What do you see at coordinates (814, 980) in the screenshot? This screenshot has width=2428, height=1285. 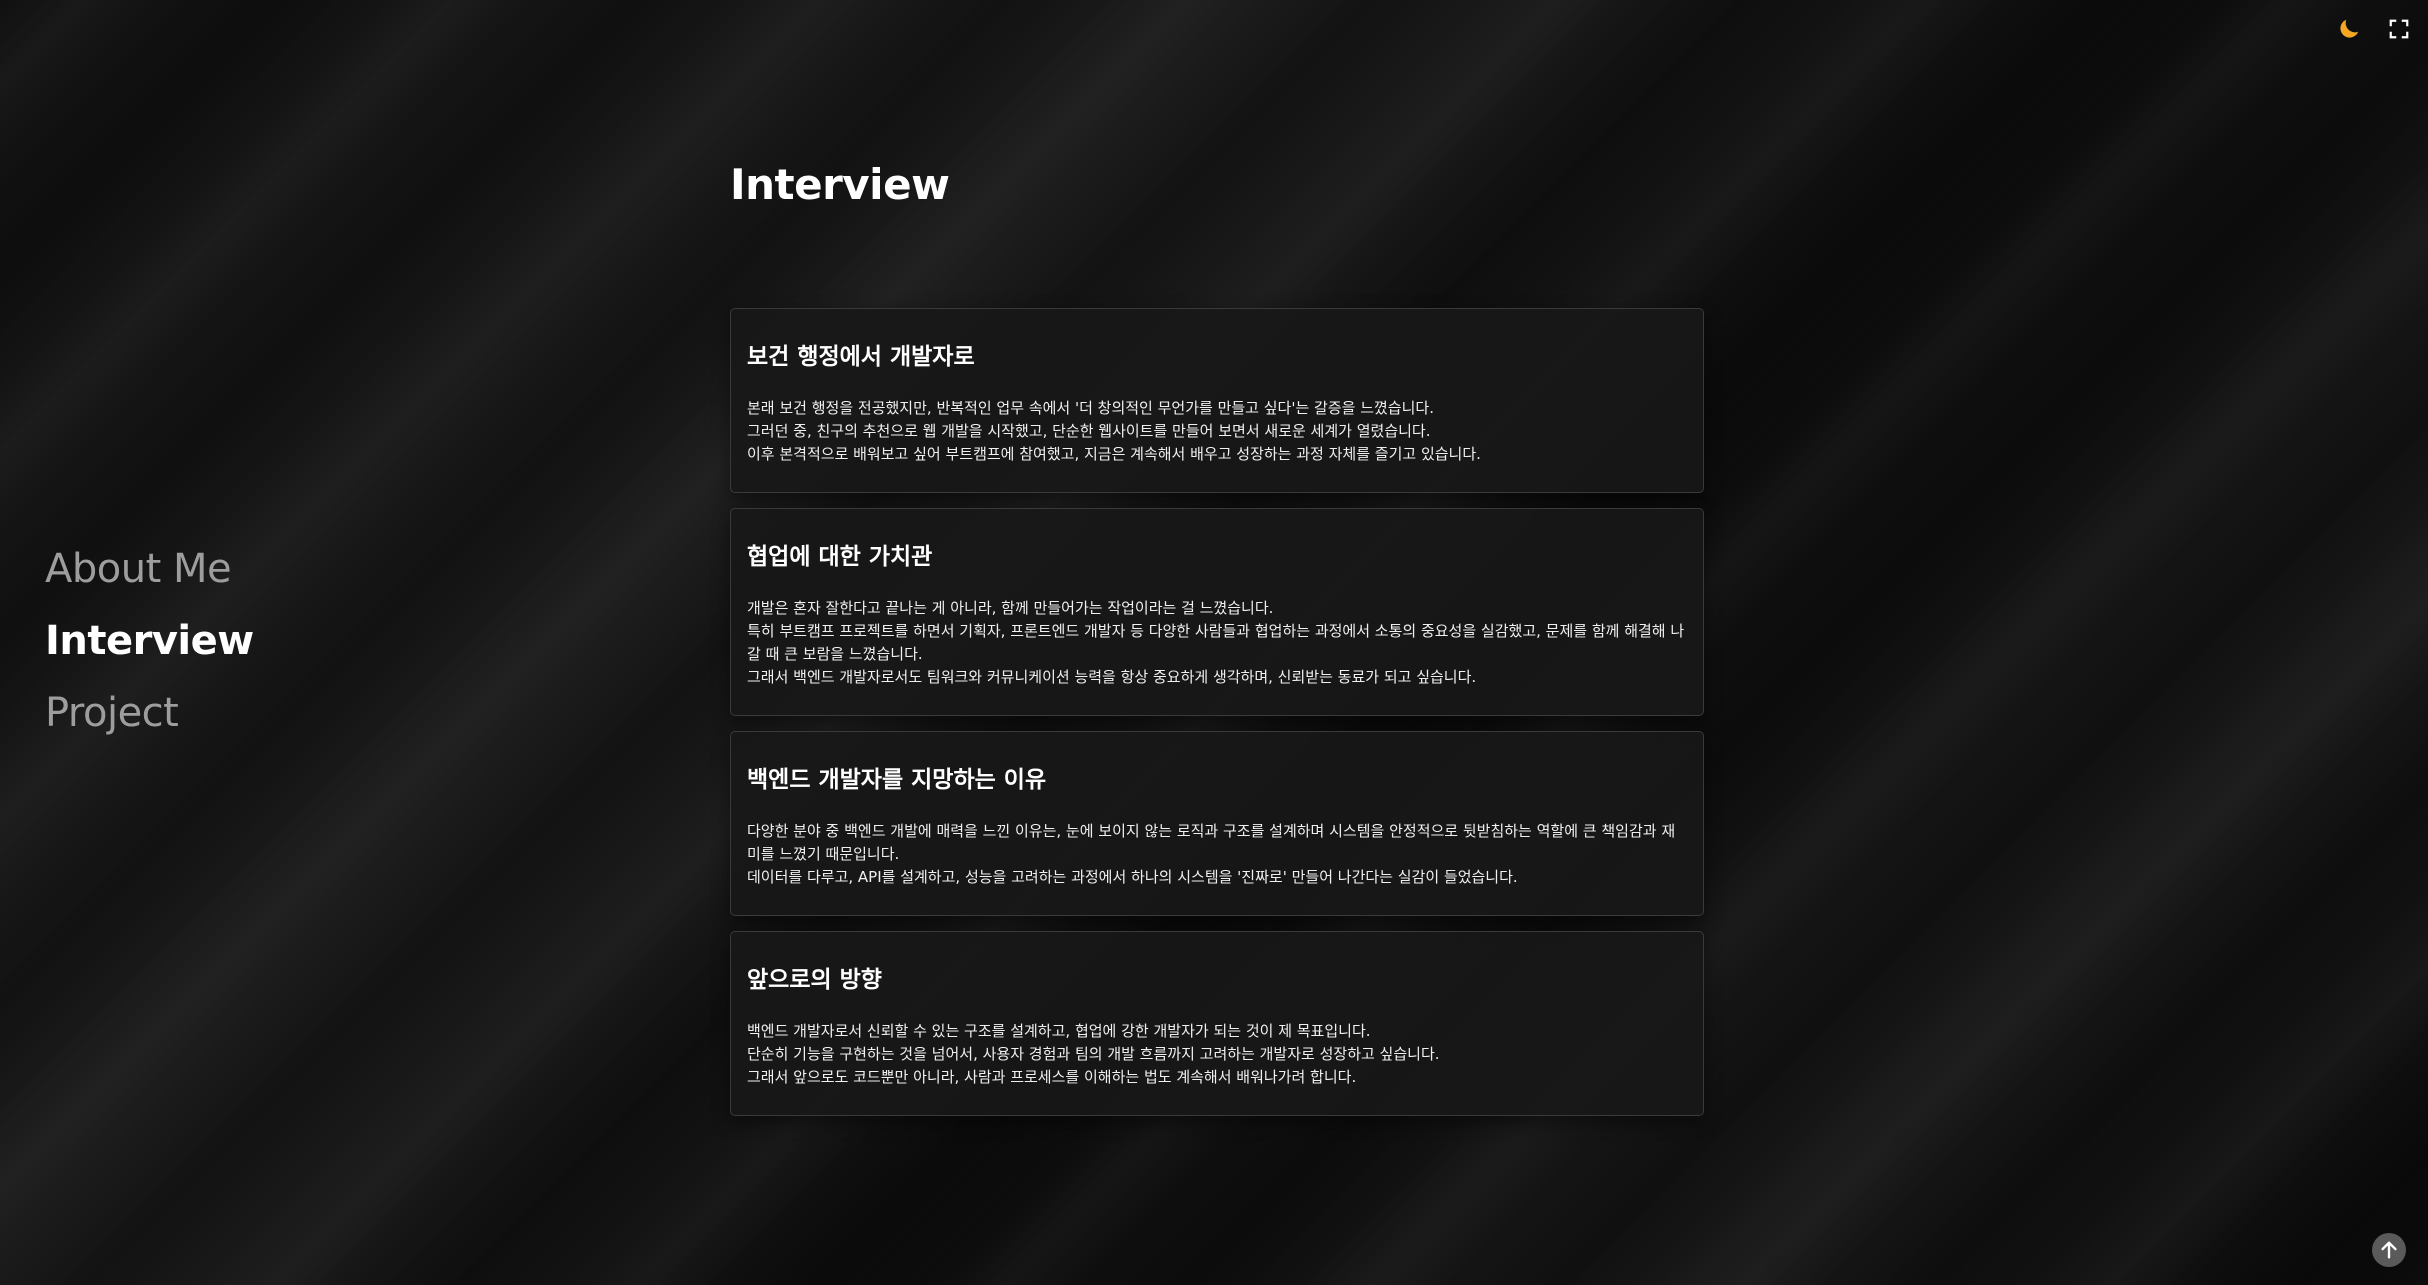 I see `card-title: 앞으로의 방향` at bounding box center [814, 980].